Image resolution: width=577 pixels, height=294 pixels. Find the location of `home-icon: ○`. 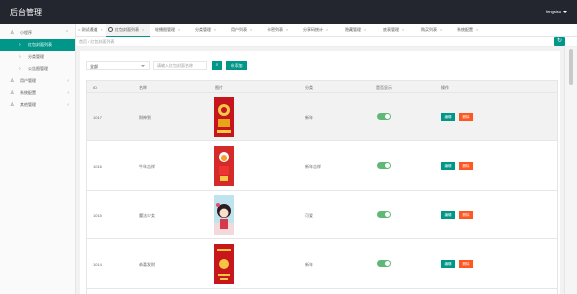

home-icon: ○ is located at coordinates (79, 29).